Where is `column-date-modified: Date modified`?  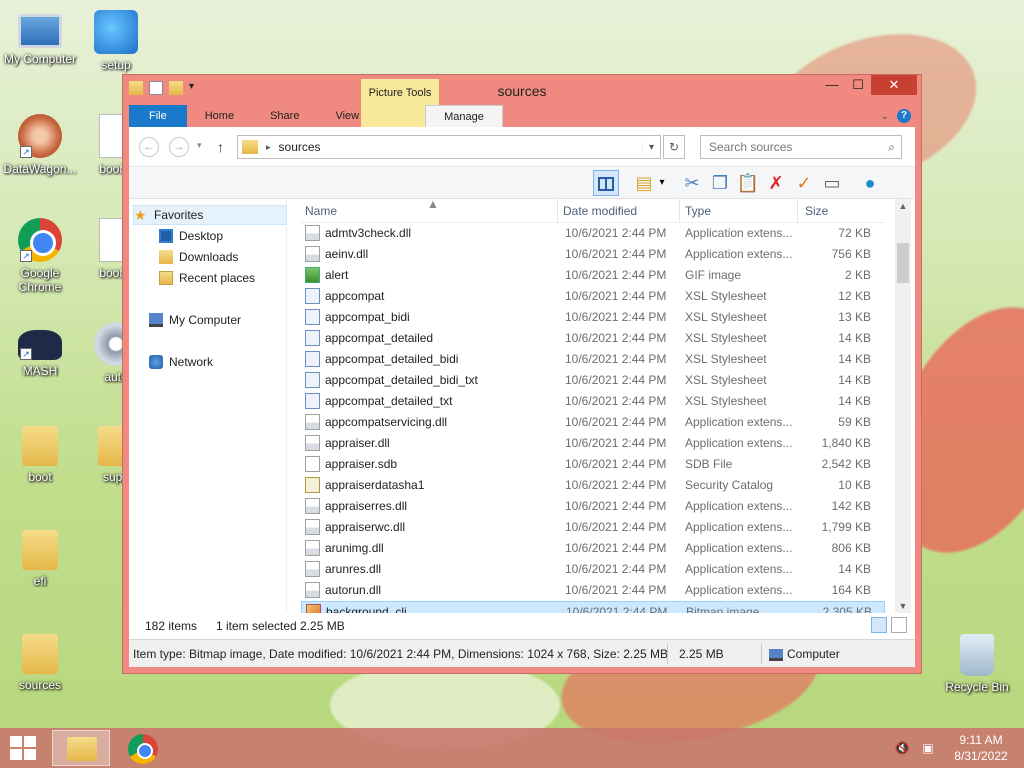 column-date-modified: Date modified is located at coordinates (600, 211).